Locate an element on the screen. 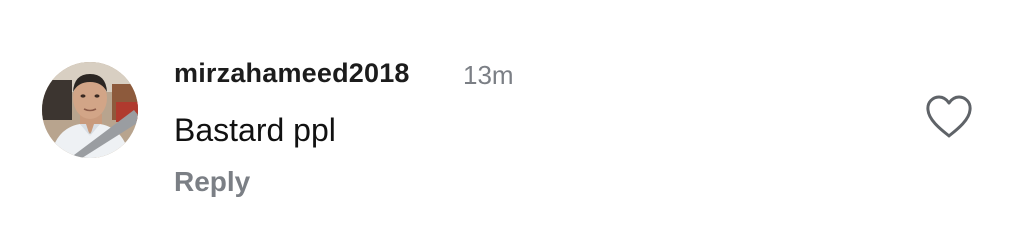 The width and height of the screenshot is (1024, 248). avatar is located at coordinates (90, 110).